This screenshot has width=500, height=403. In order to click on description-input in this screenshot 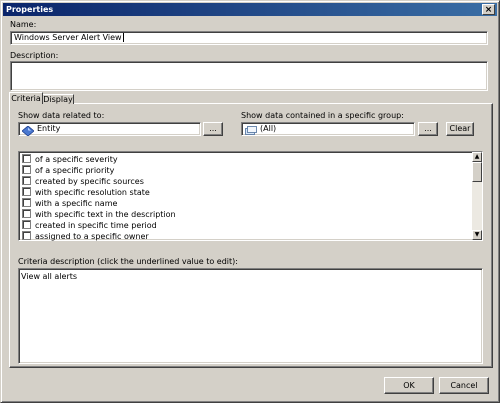, I will do `click(249, 76)`.